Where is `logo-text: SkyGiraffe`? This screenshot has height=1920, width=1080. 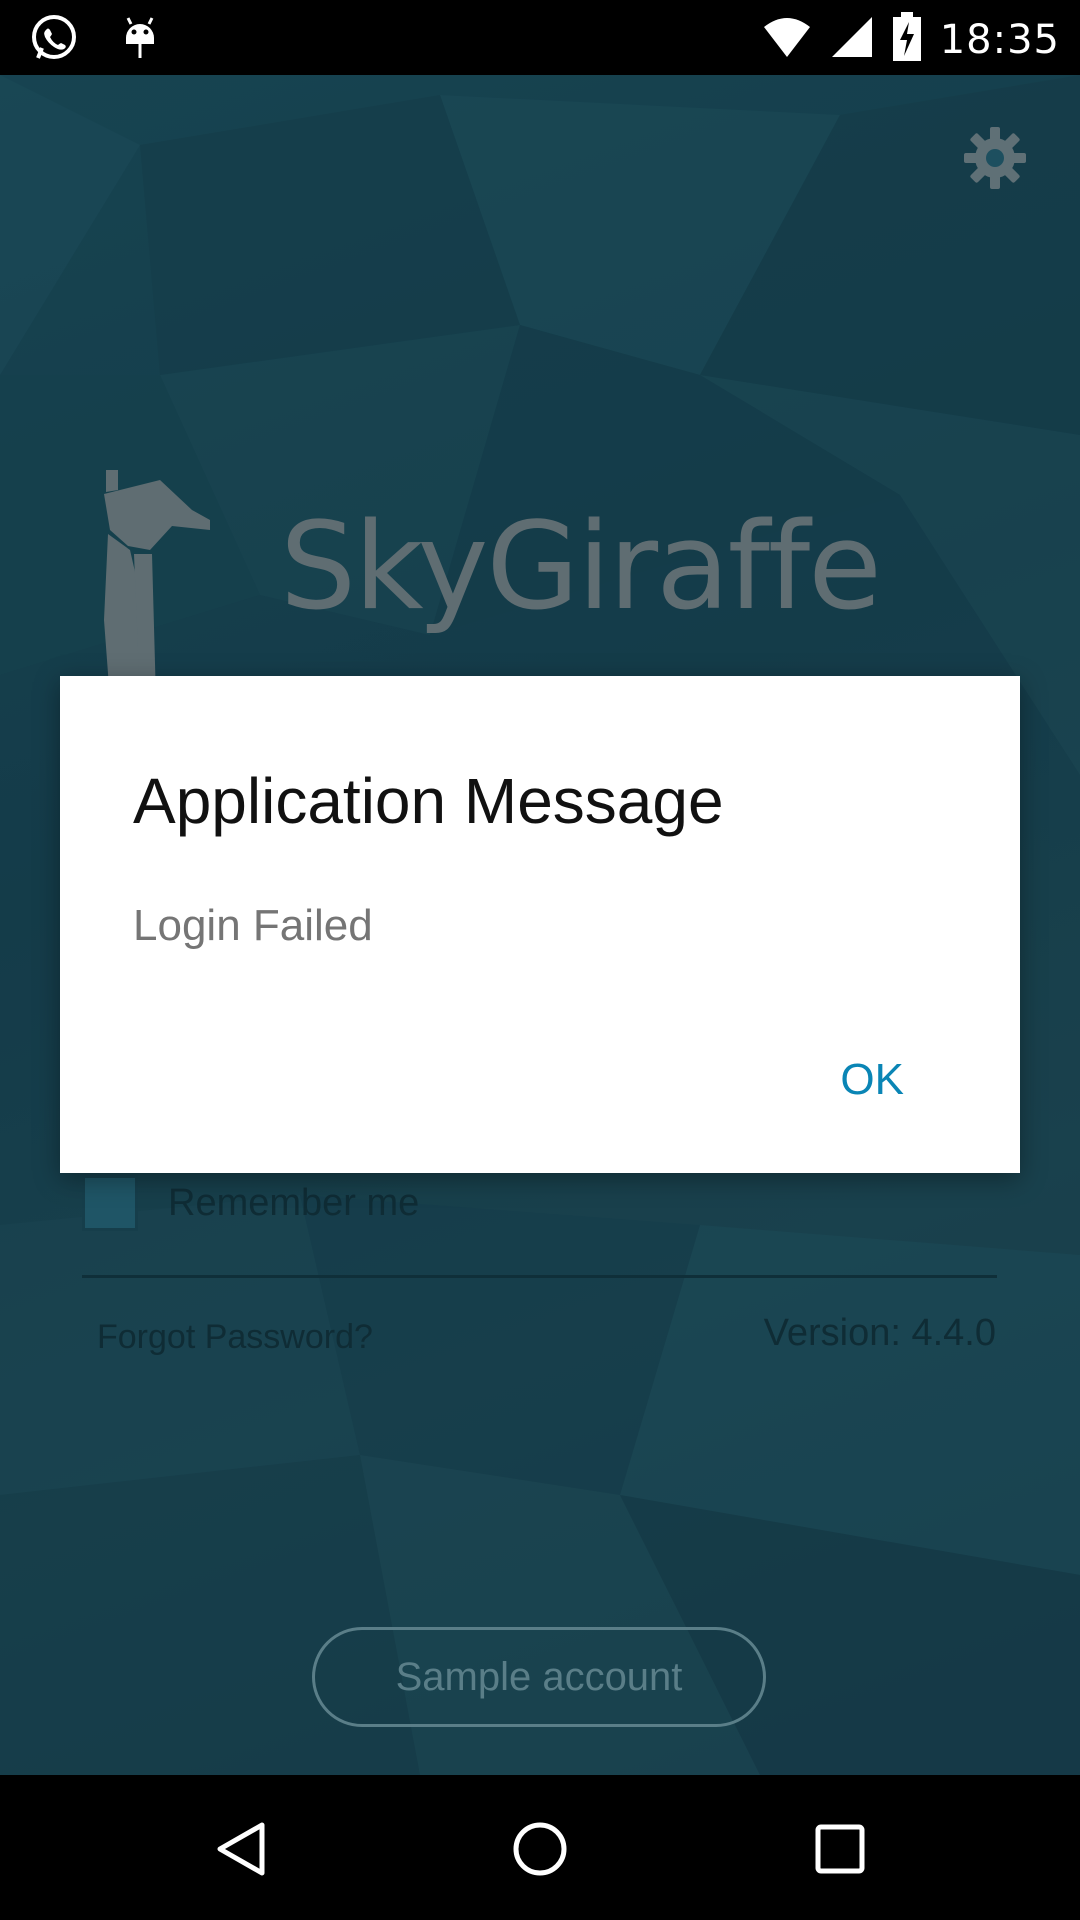 logo-text: SkyGiraffe is located at coordinates (581, 567).